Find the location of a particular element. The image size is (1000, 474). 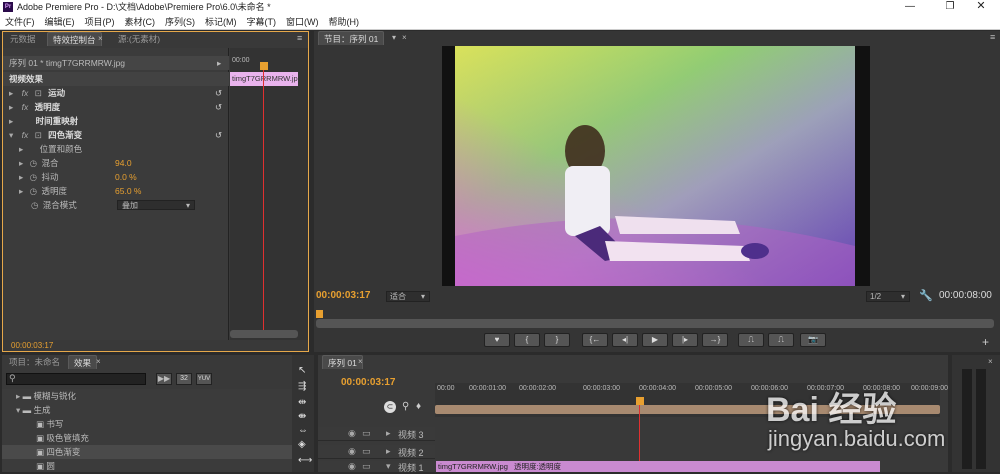

accelerated-effects-icon: ▶▶ is located at coordinates (164, 379).